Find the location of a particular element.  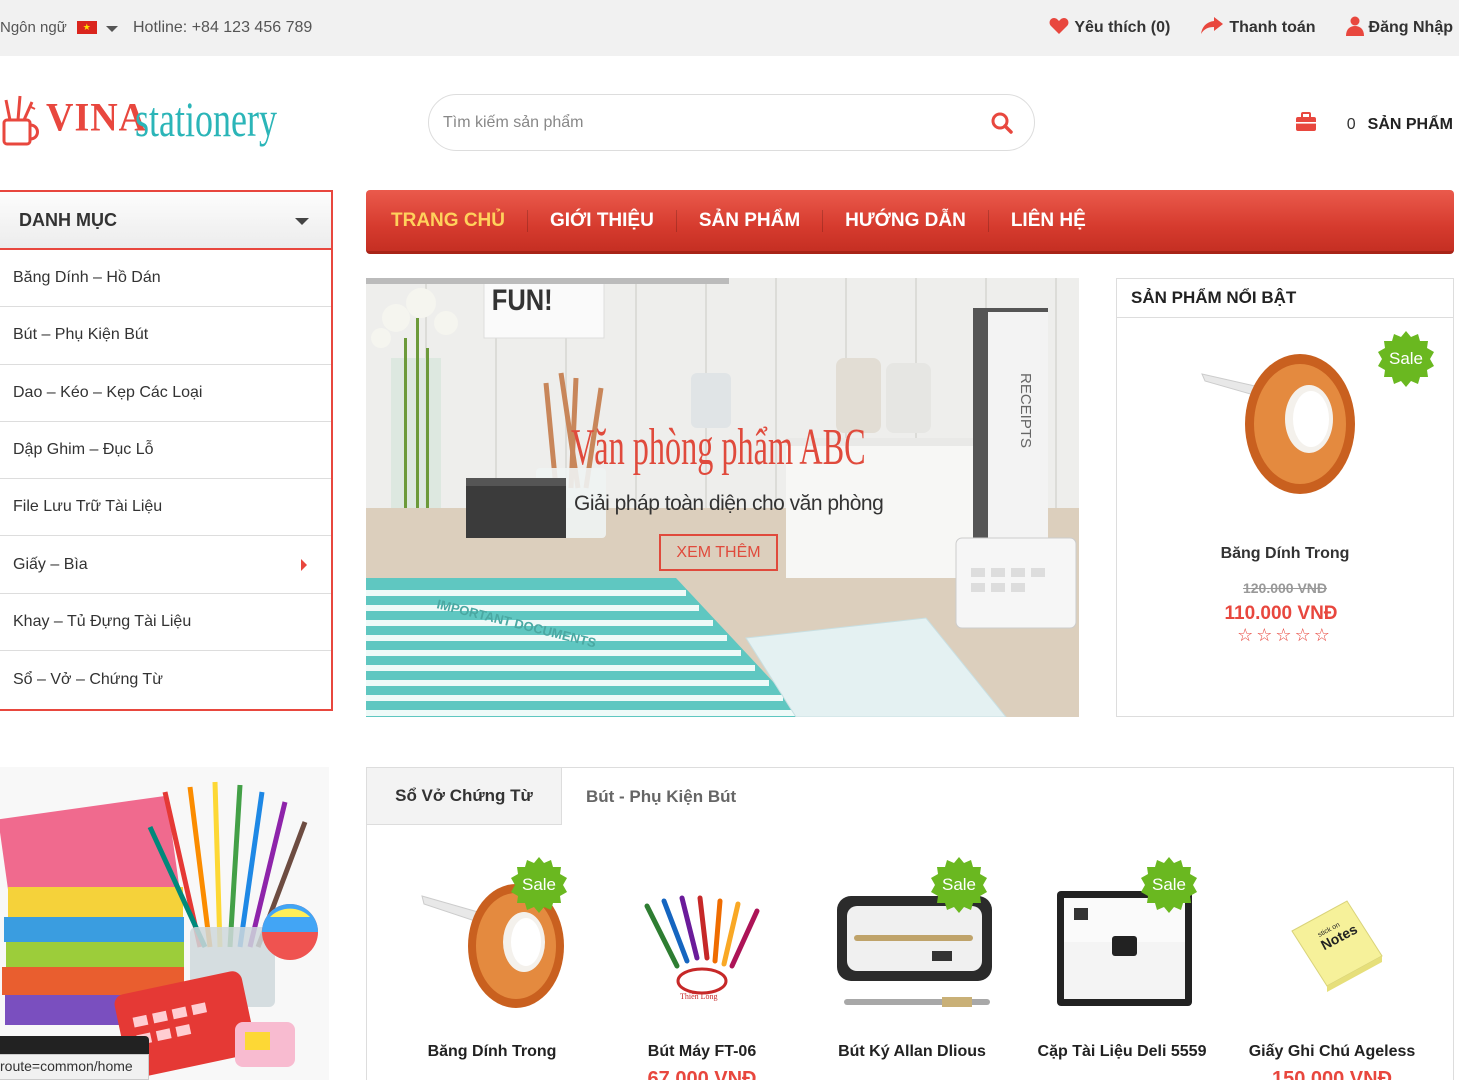

category-label: Dập Ghim – Đục Lỗ is located at coordinates (83, 450).